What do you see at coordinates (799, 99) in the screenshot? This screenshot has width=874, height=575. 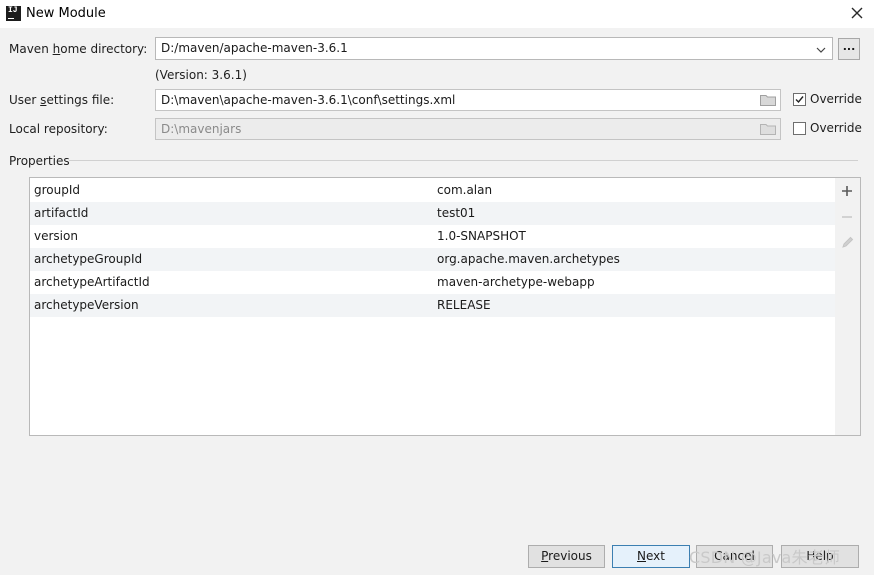 I see `user-settings-override-checkbox` at bounding box center [799, 99].